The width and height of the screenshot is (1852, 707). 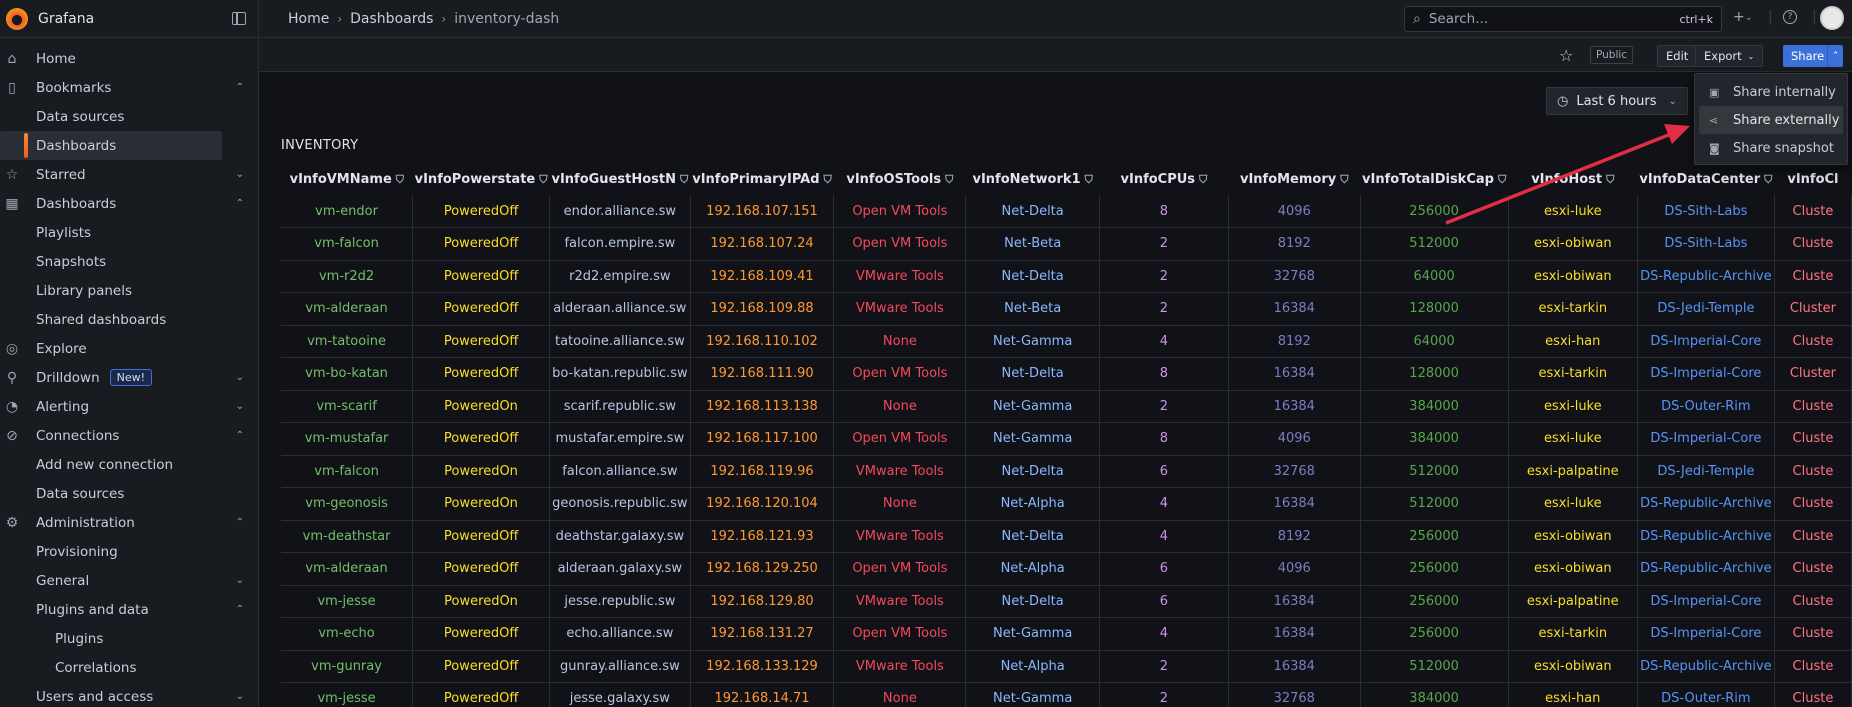 What do you see at coordinates (17, 18) in the screenshot?
I see `grafana-logo-icon` at bounding box center [17, 18].